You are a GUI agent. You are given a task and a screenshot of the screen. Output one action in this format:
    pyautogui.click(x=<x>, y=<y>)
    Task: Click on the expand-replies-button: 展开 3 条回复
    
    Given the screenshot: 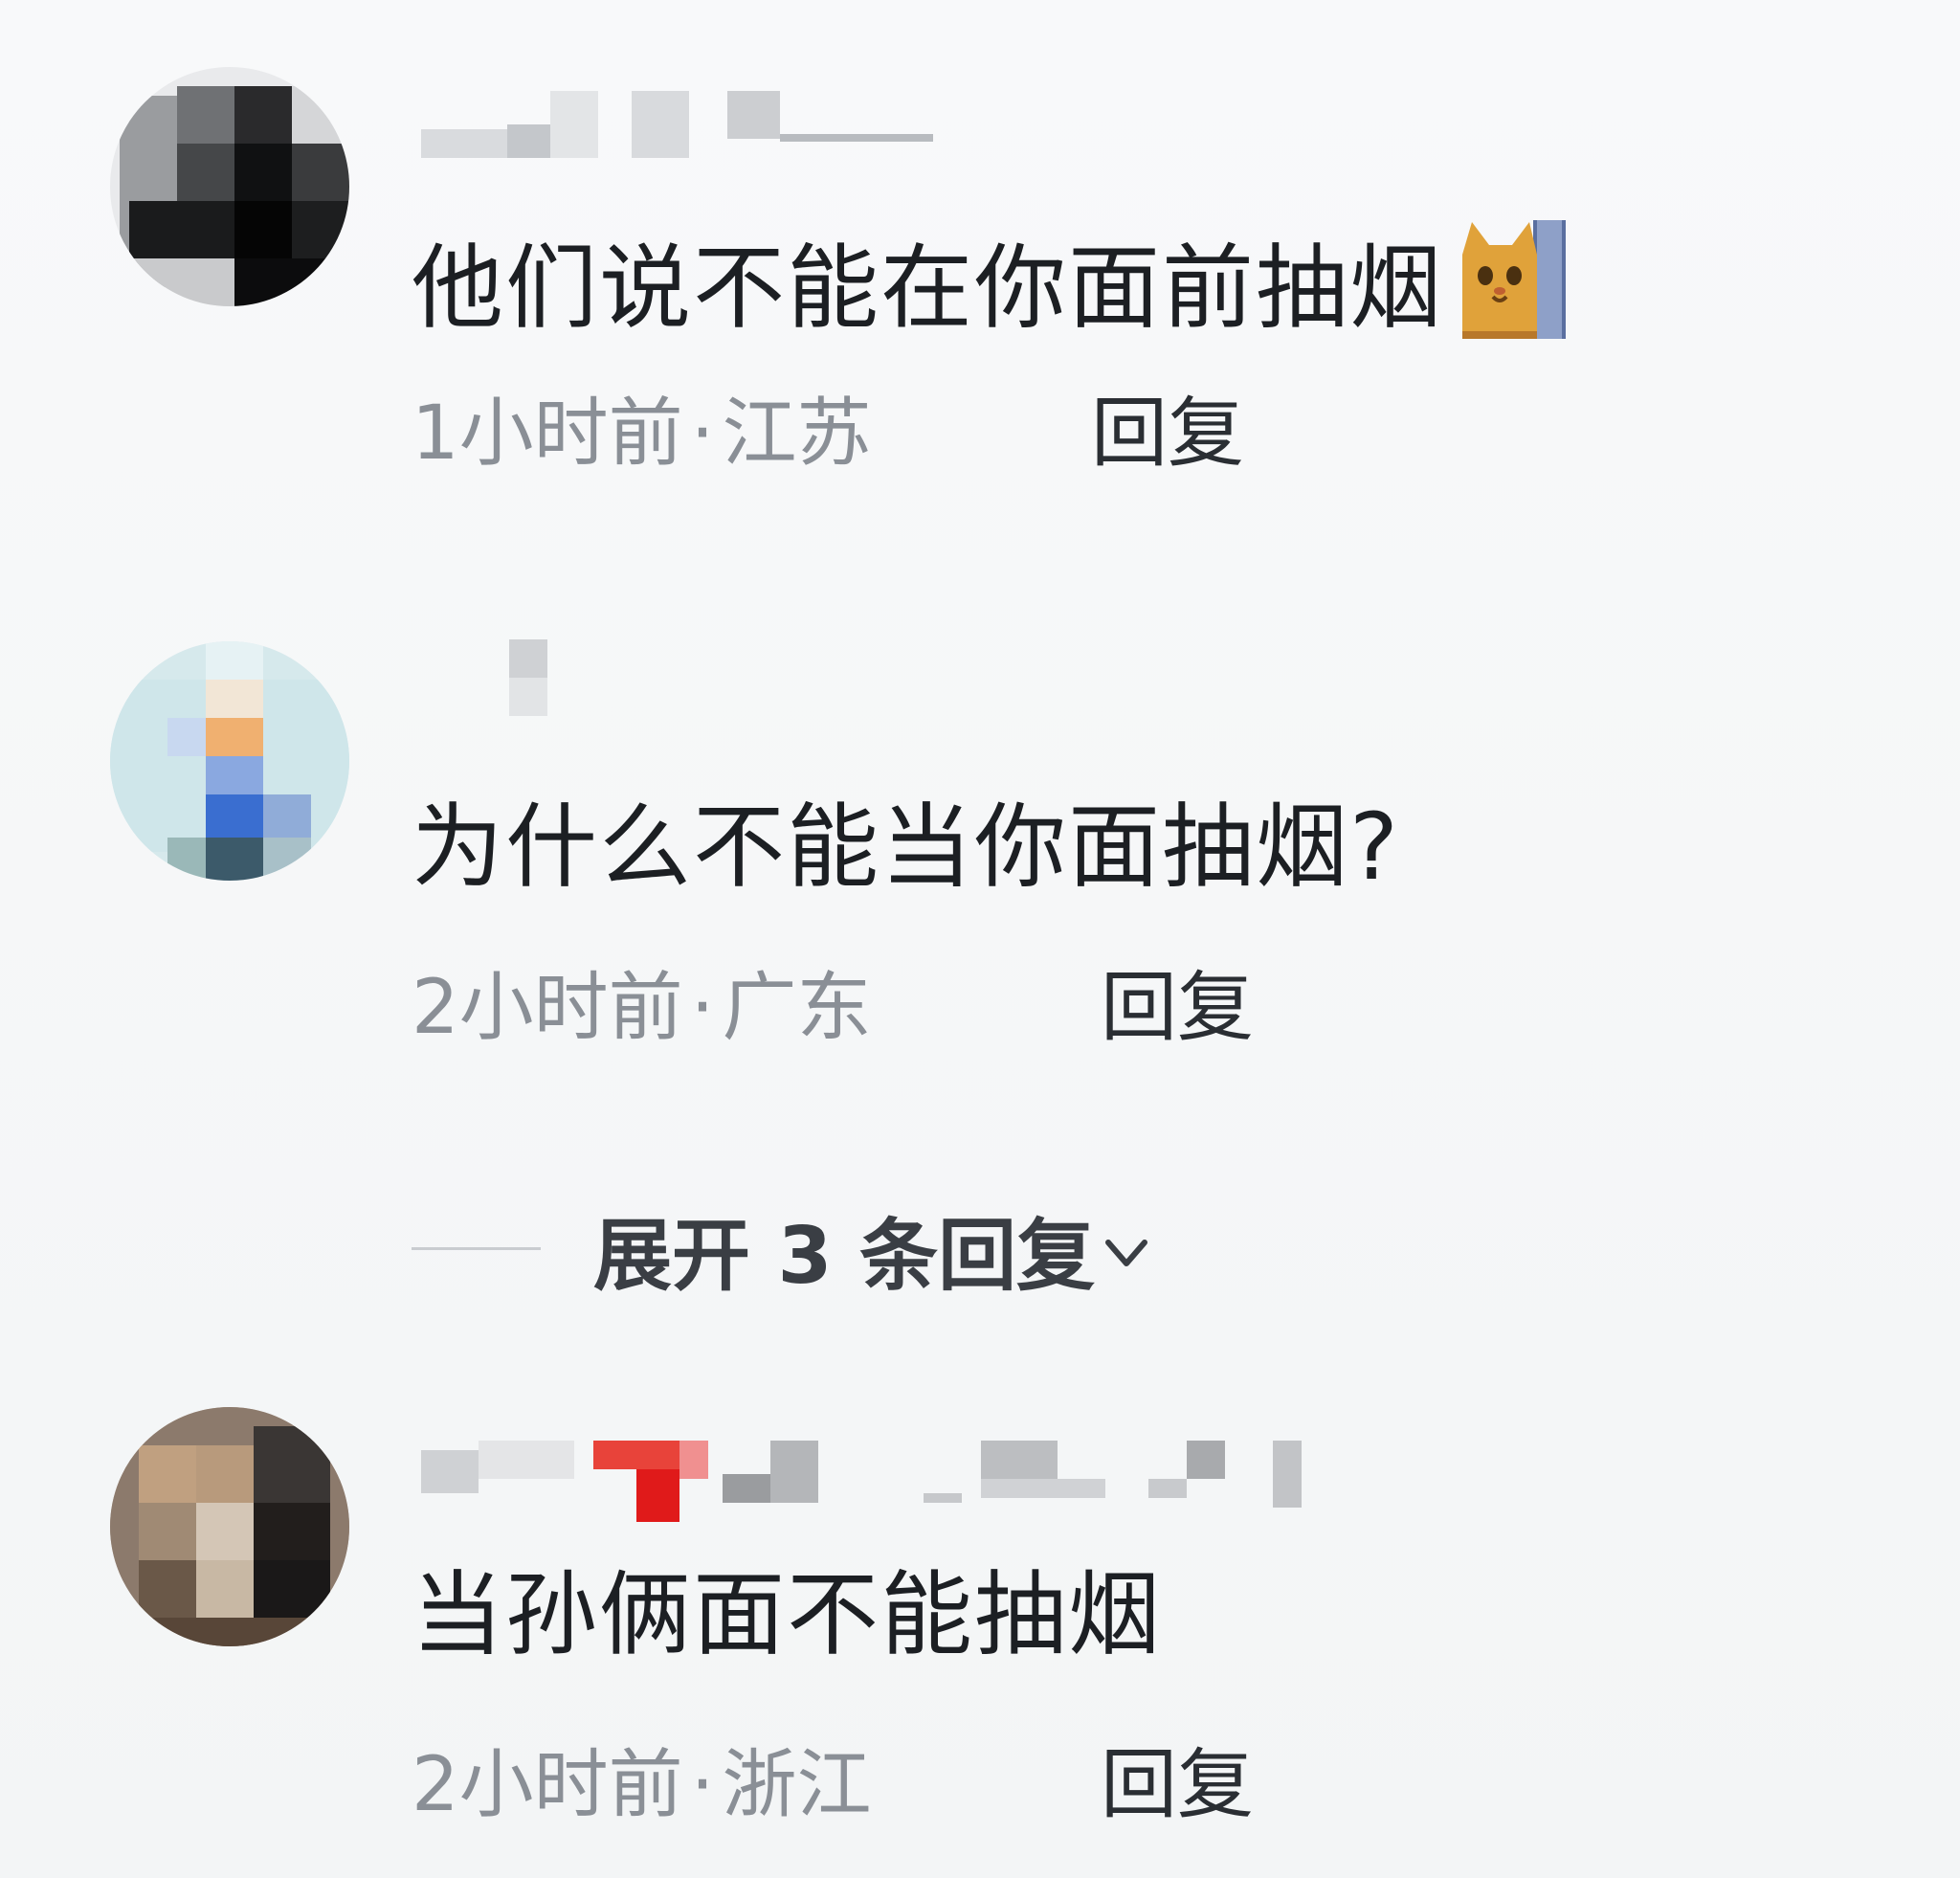 What is the action you would take?
    pyautogui.click(x=870, y=1253)
    